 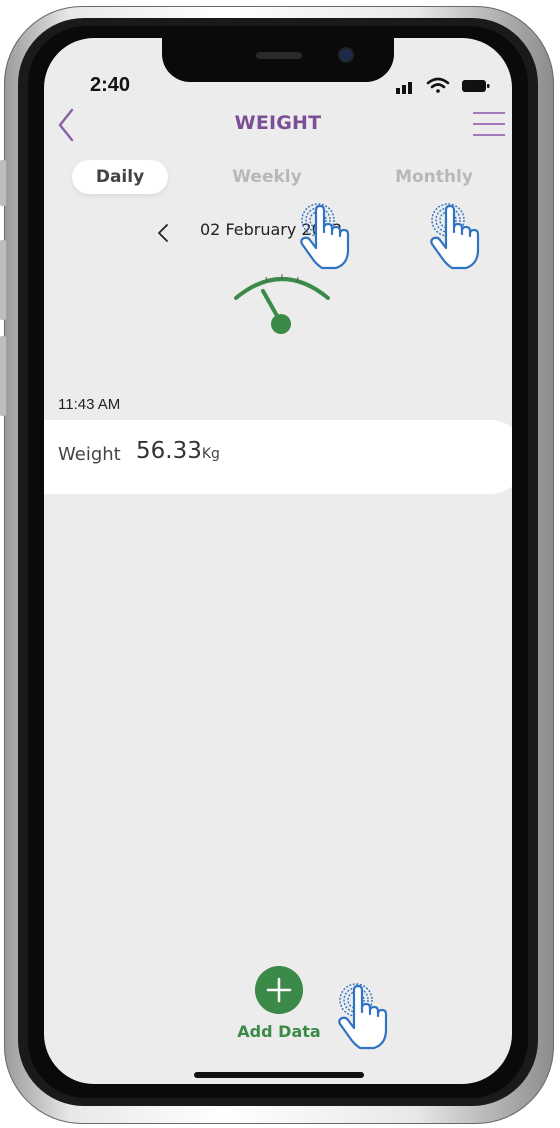 I want to click on chevron-left-icon, so click(x=163, y=233).